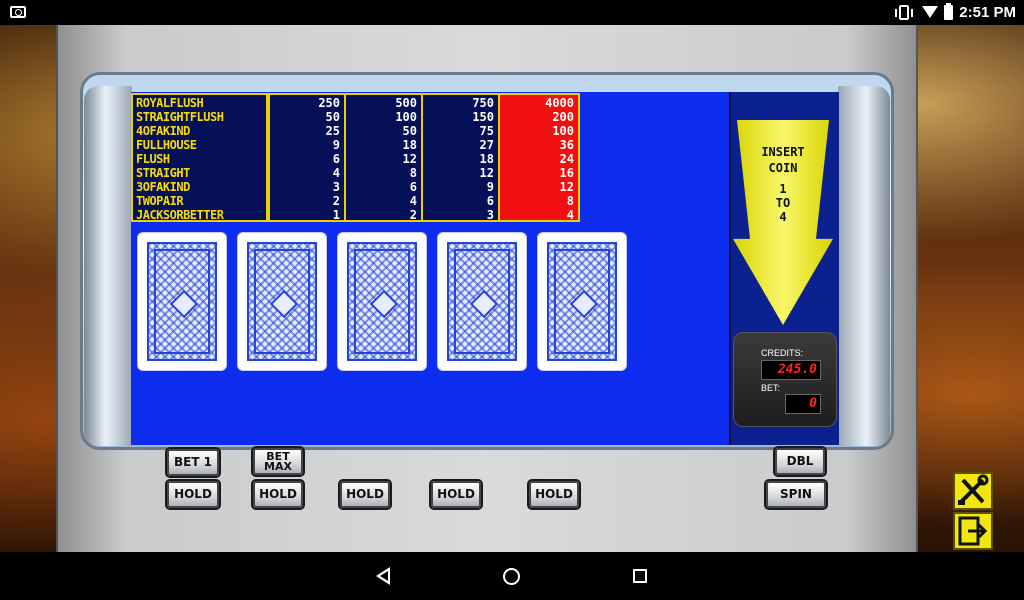 This screenshot has width=1024, height=600. Describe the element at coordinates (456, 494) in the screenshot. I see `hold-button-4: HOLD` at that location.